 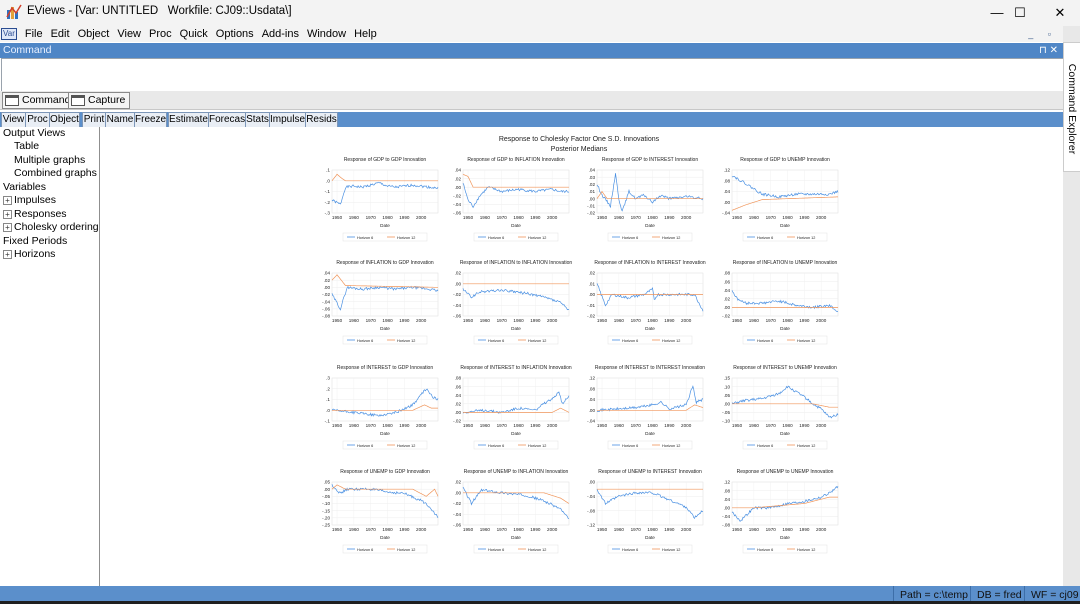 I want to click on y-tick-label: .05, so click(x=327, y=482).